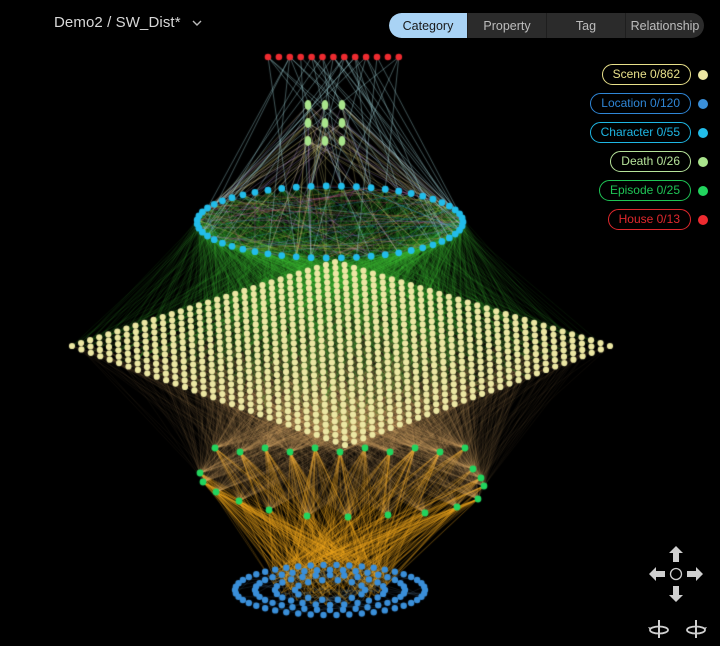  I want to click on legend-item-death: Death 0/26, so click(659, 161).